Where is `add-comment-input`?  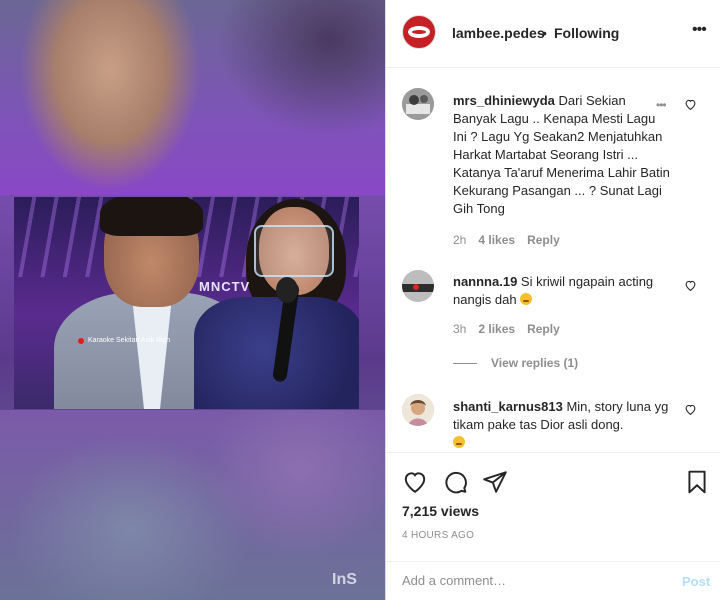 add-comment-input is located at coordinates (532, 580).